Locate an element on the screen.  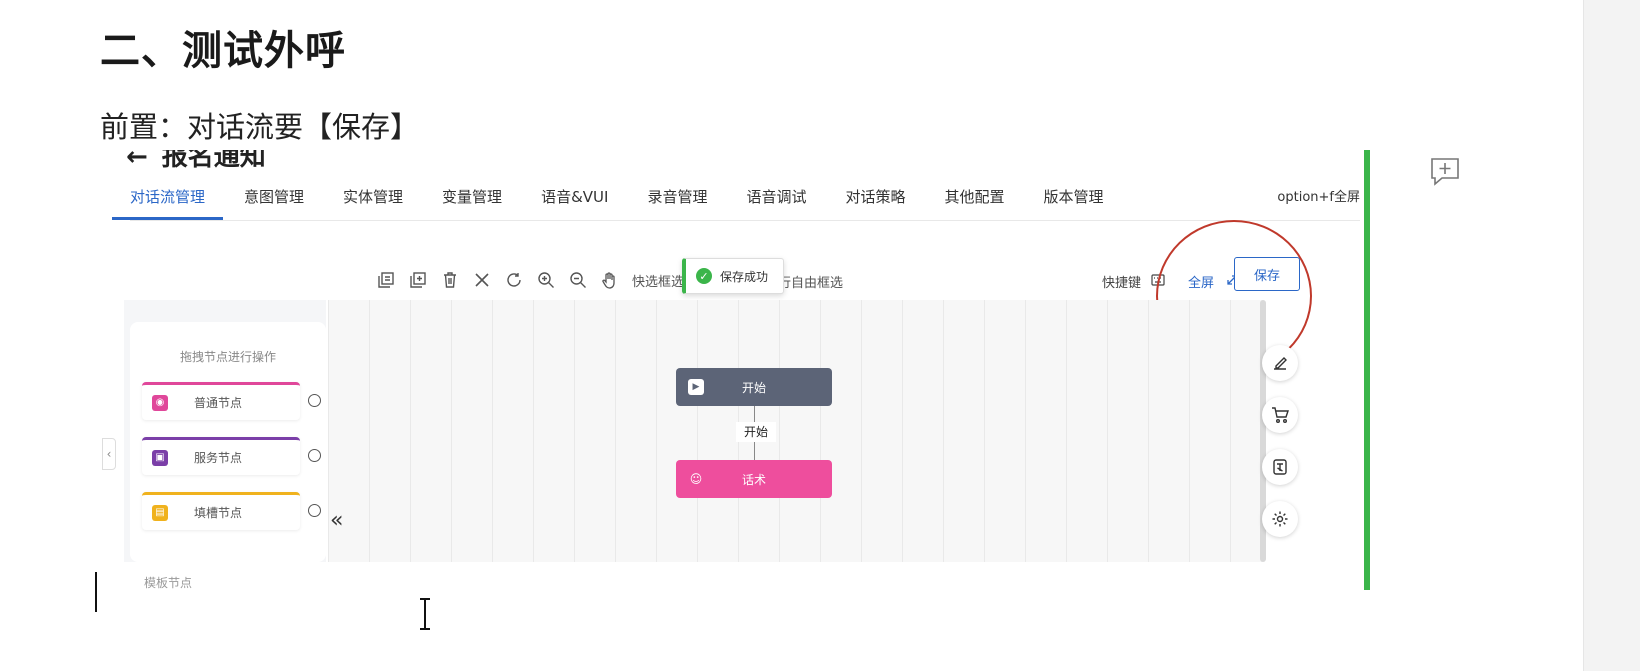
tab-divider is located at coordinates (745, 220).